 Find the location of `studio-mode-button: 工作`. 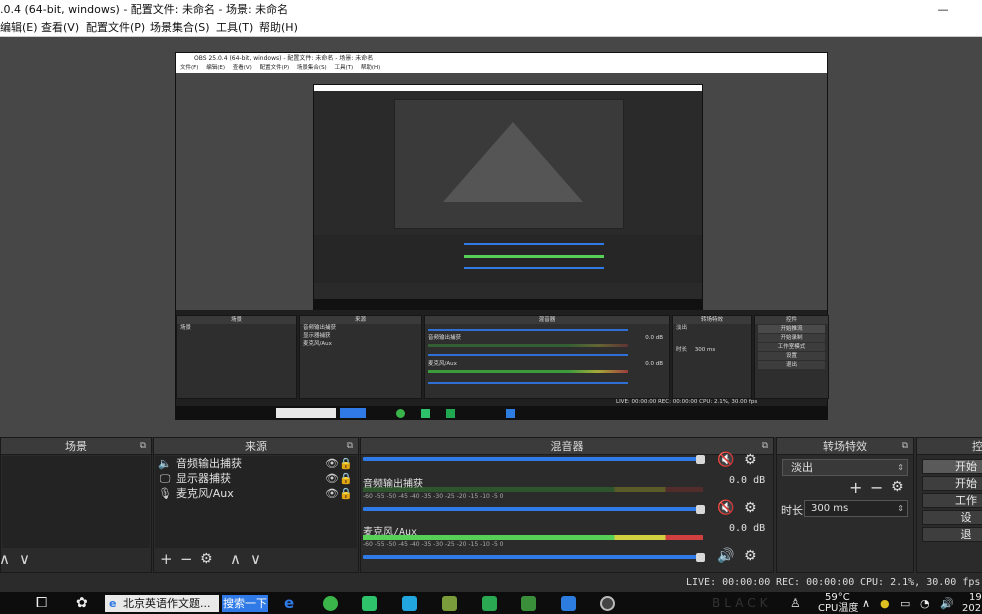

studio-mode-button: 工作 is located at coordinates (952, 500).